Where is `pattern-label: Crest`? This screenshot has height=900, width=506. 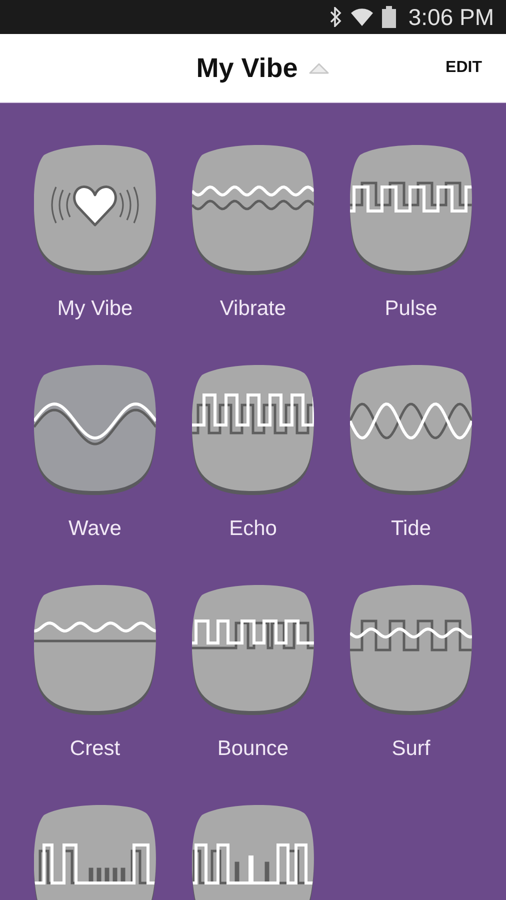 pattern-label: Crest is located at coordinates (95, 749).